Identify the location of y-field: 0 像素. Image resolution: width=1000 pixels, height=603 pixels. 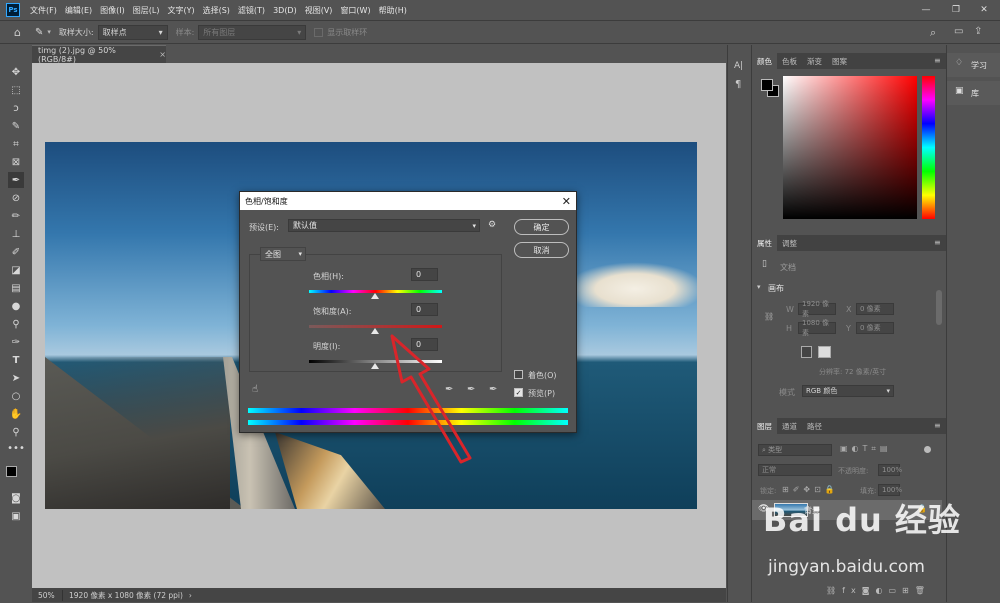
(875, 328).